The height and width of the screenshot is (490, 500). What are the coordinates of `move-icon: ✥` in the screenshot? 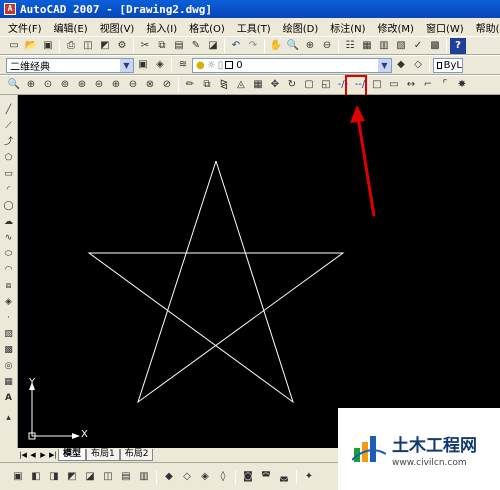 It's located at (275, 85).